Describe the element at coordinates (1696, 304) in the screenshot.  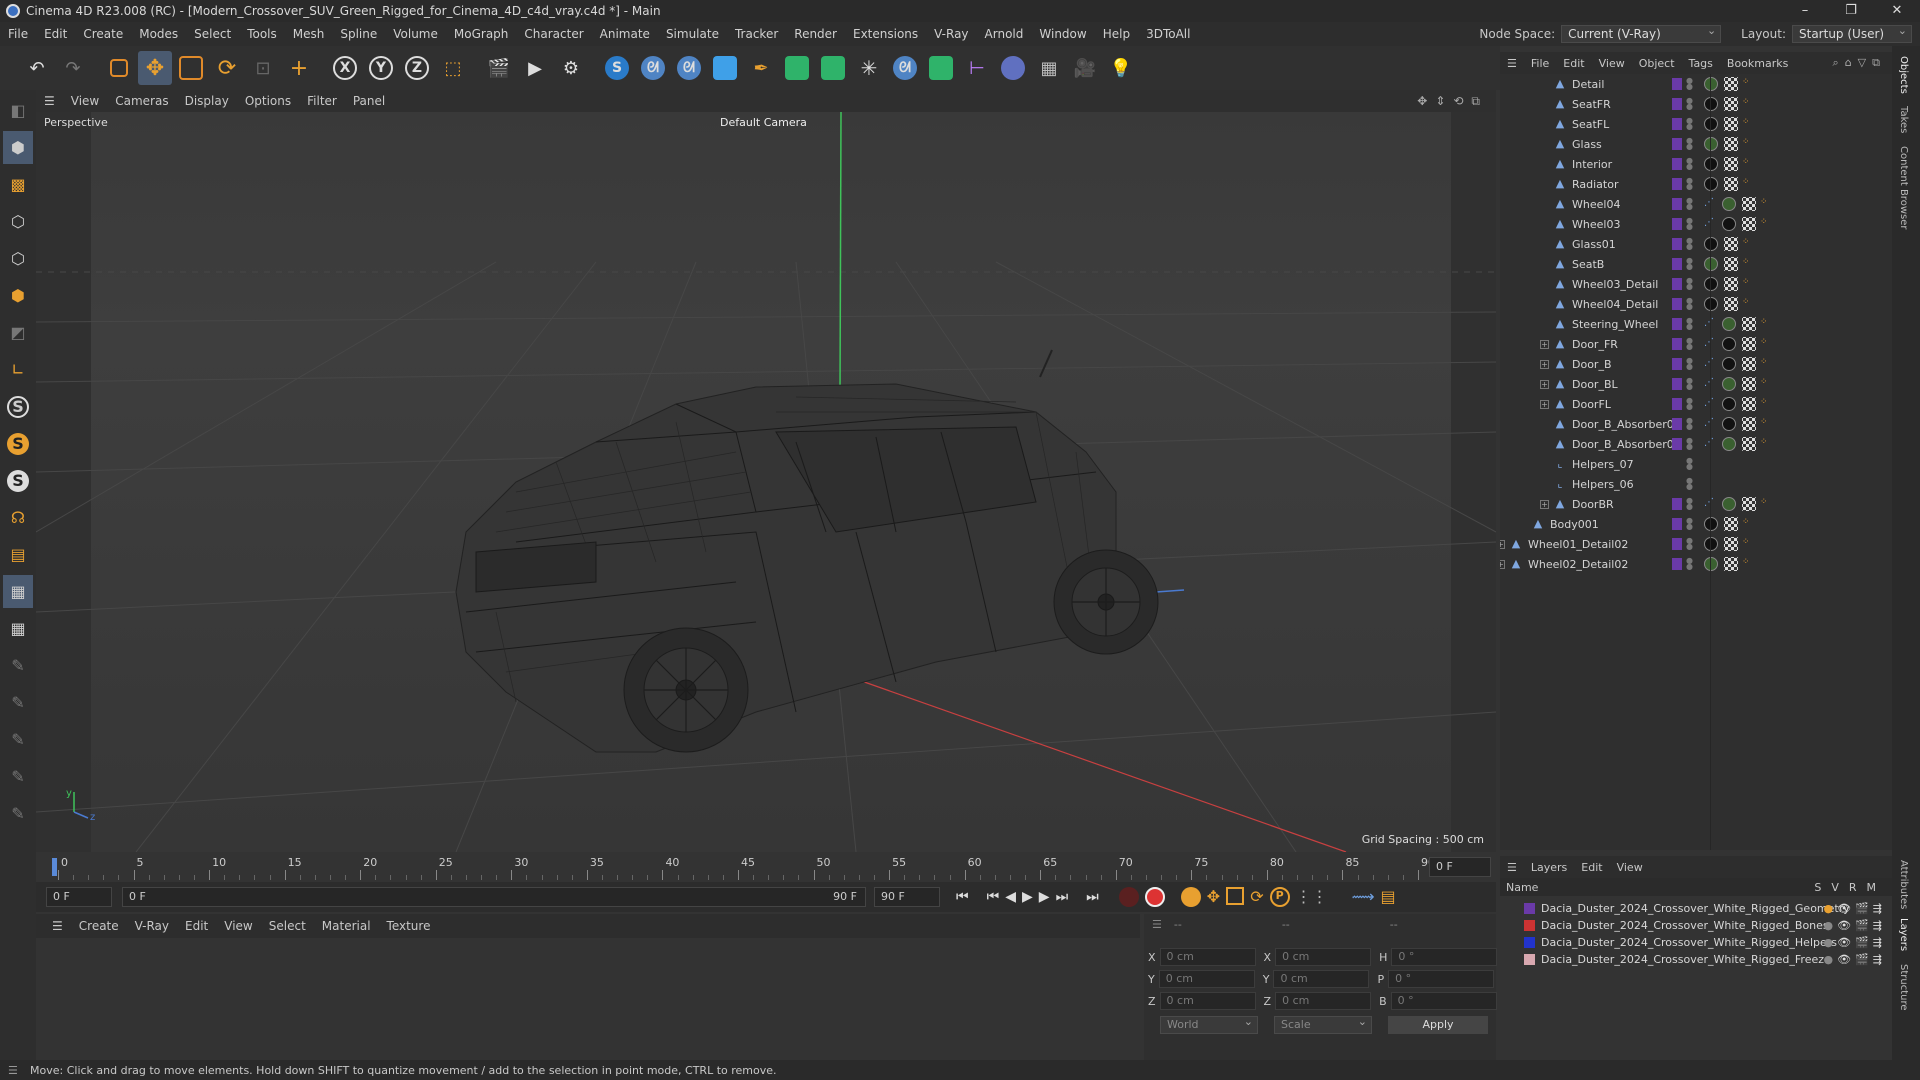
I see `object-row: ▲ Wheel04_Detail ● ● ⁘` at that location.